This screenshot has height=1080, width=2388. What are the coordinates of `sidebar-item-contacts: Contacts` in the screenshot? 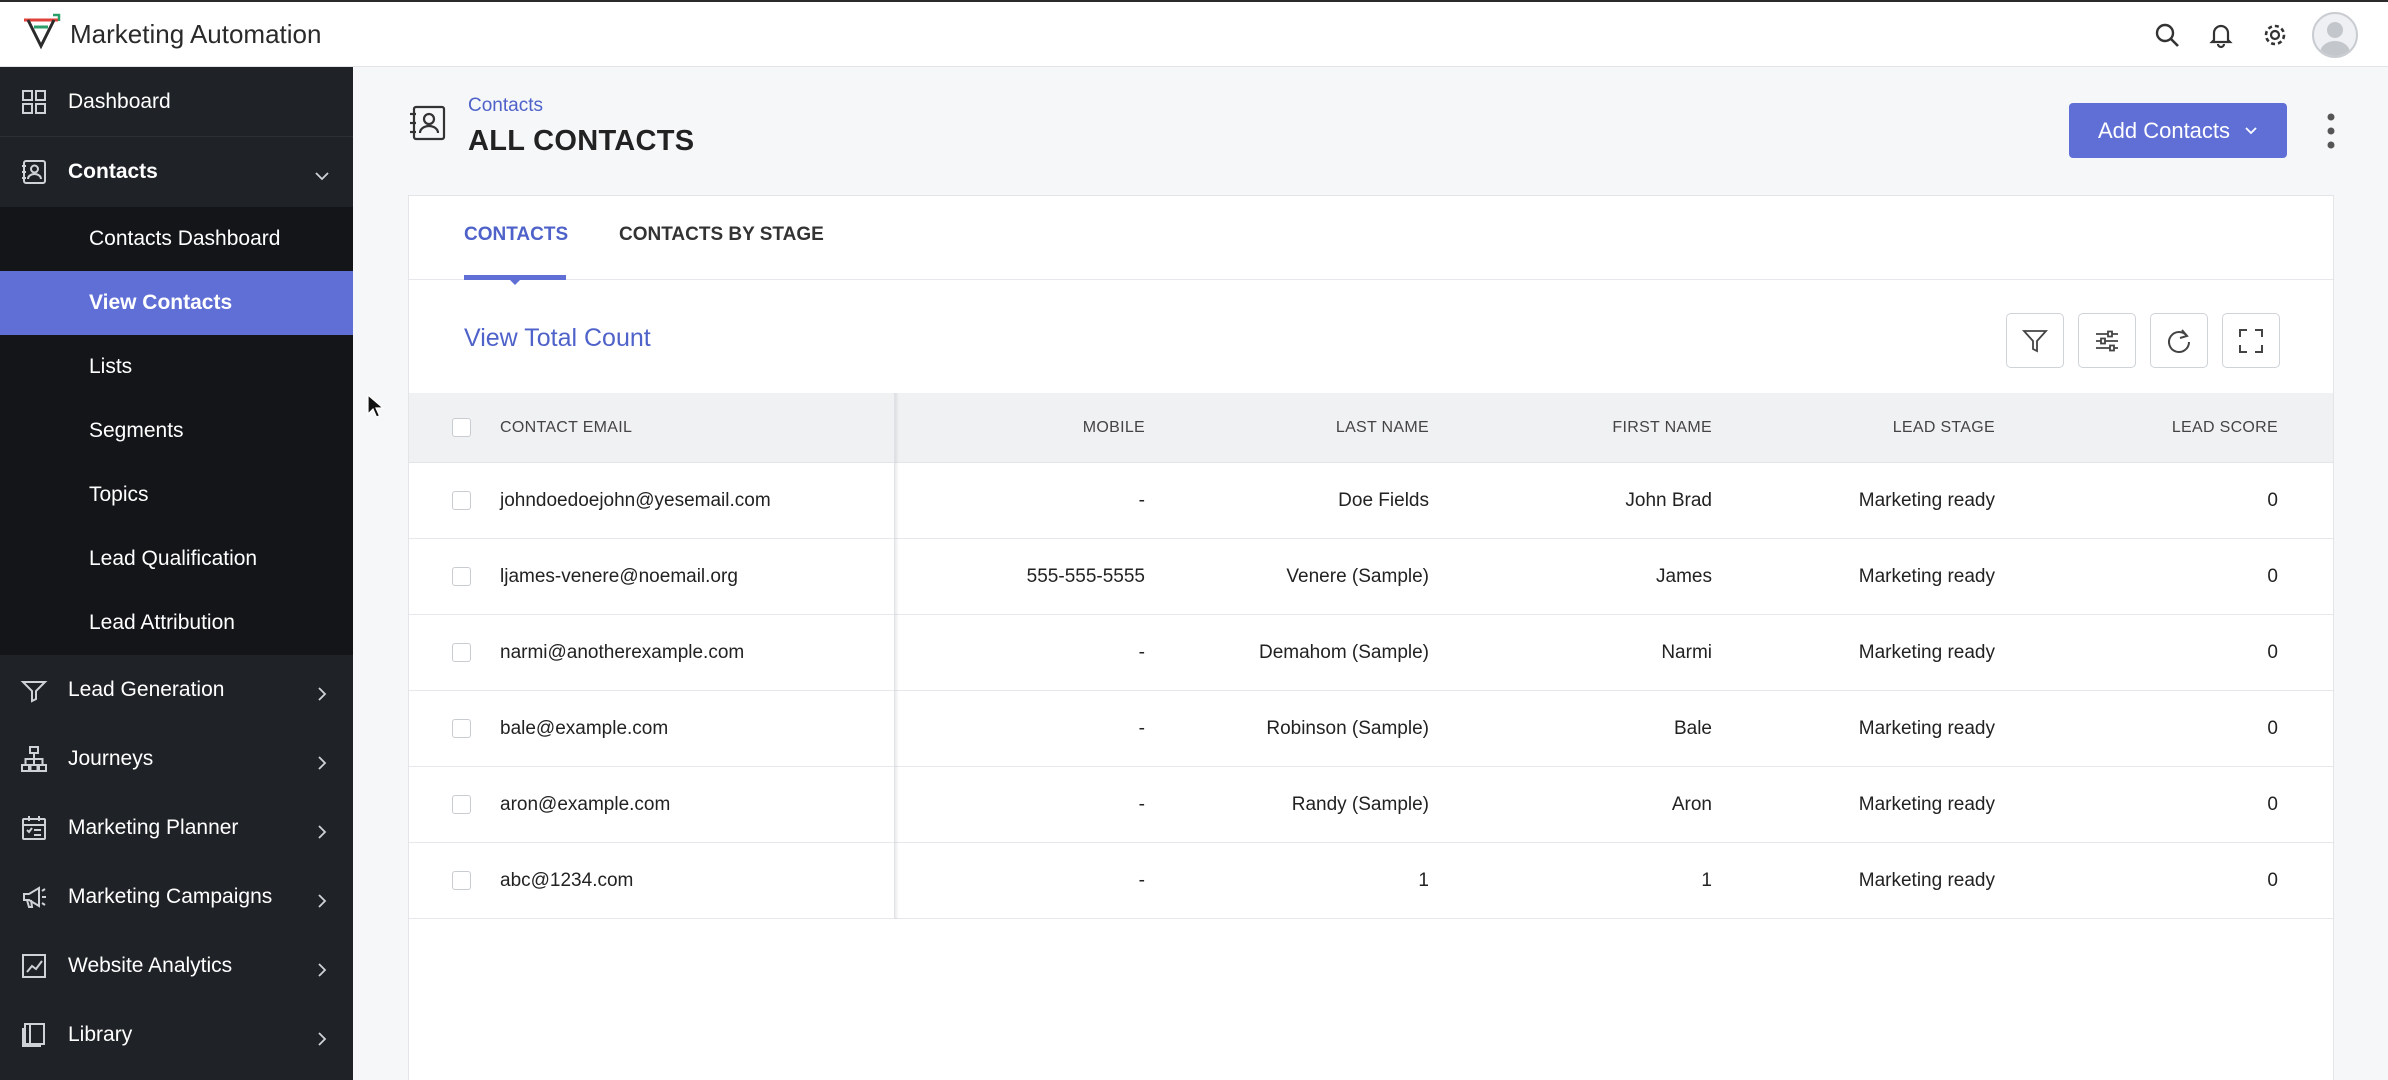 It's located at (176, 172).